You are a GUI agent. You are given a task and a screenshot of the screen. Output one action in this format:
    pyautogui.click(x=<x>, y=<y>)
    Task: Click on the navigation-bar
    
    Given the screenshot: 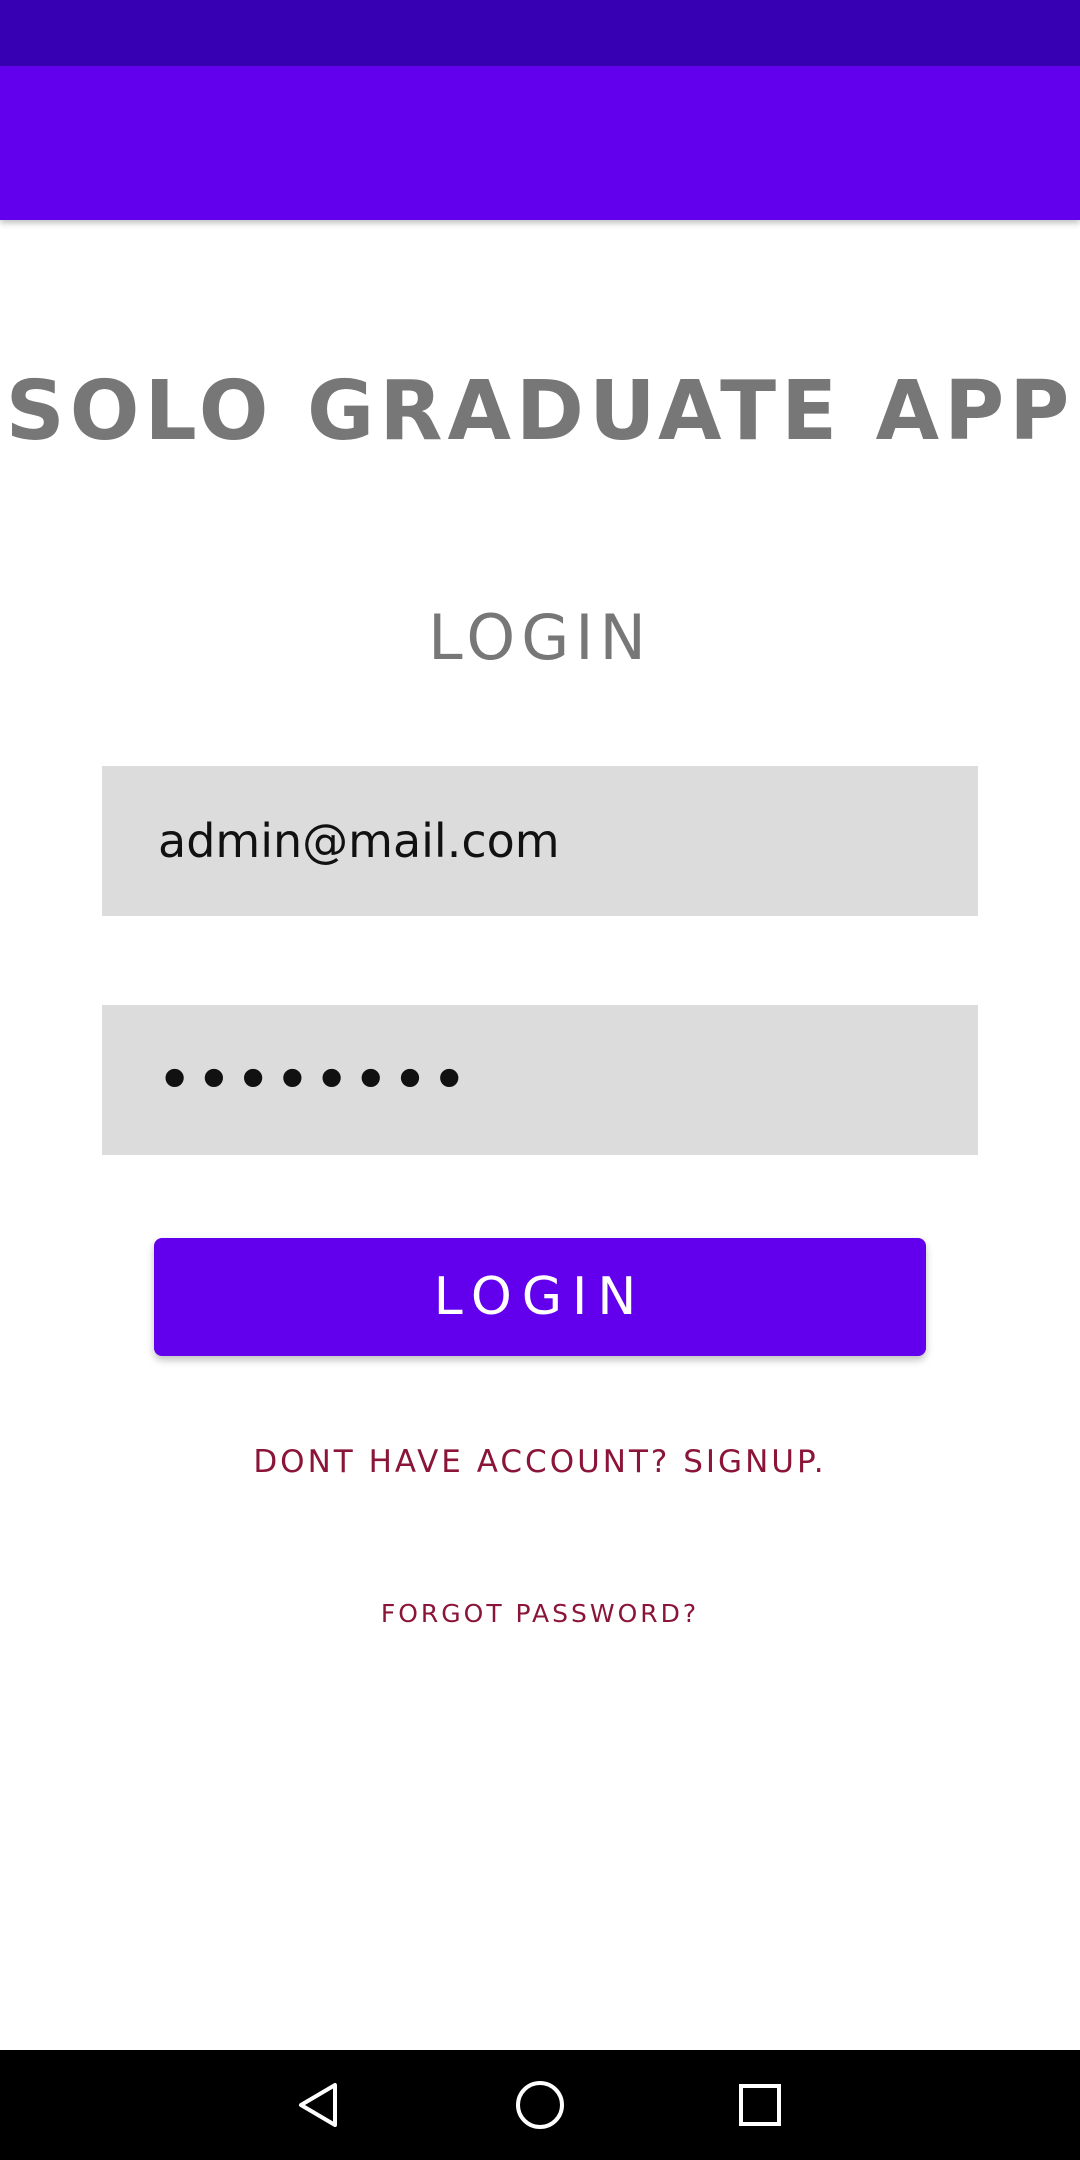 What is the action you would take?
    pyautogui.click(x=540, y=2105)
    